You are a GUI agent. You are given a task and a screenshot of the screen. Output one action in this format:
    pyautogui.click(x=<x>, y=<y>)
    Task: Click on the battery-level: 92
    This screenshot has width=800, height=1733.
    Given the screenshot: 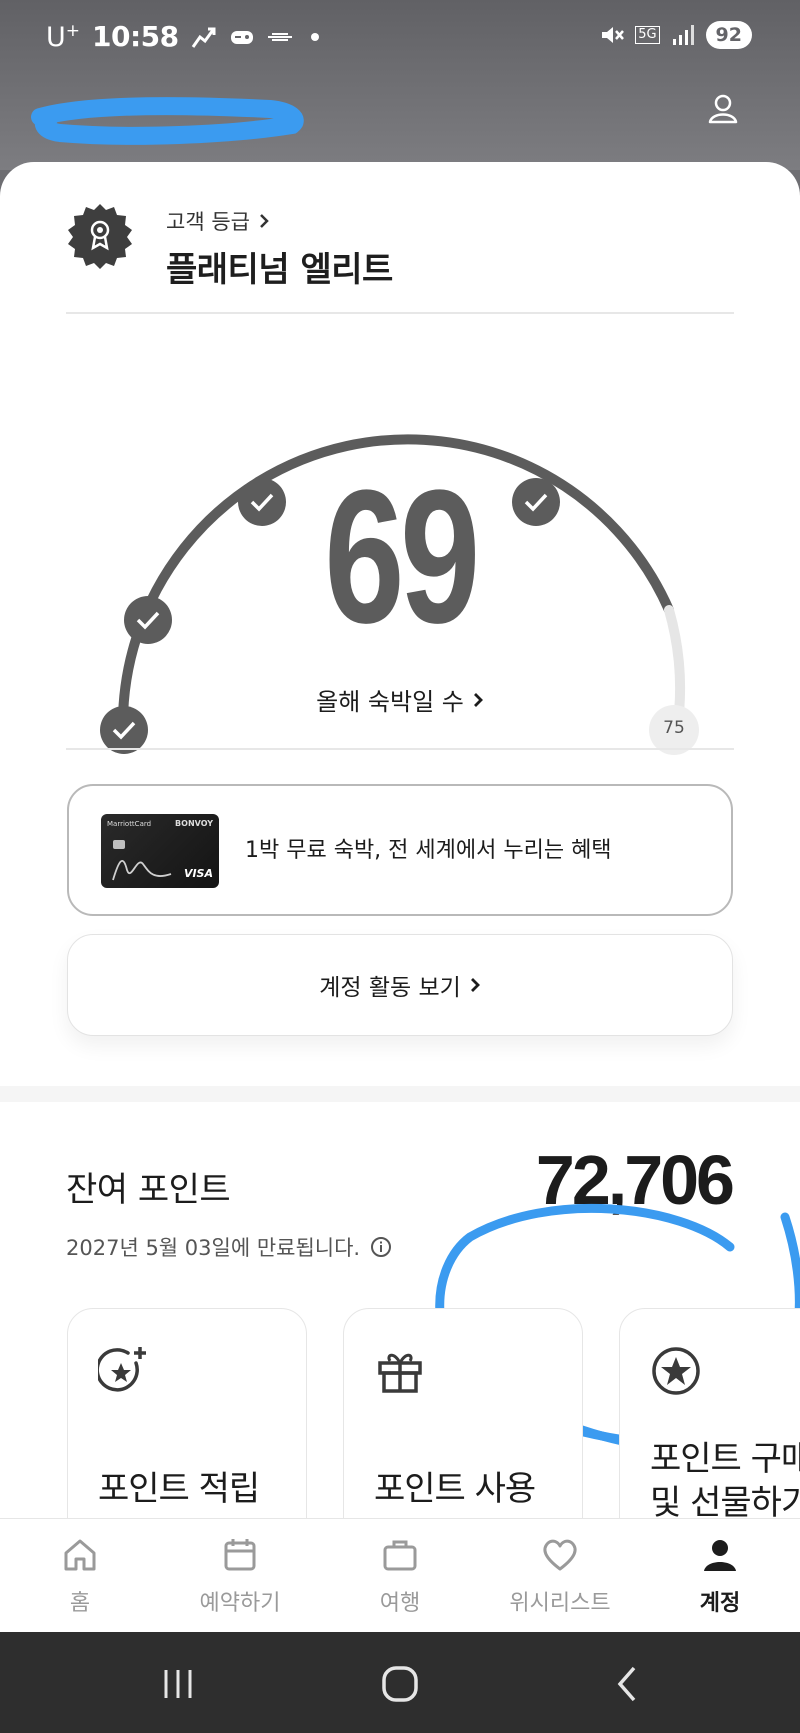 What is the action you would take?
    pyautogui.click(x=728, y=35)
    